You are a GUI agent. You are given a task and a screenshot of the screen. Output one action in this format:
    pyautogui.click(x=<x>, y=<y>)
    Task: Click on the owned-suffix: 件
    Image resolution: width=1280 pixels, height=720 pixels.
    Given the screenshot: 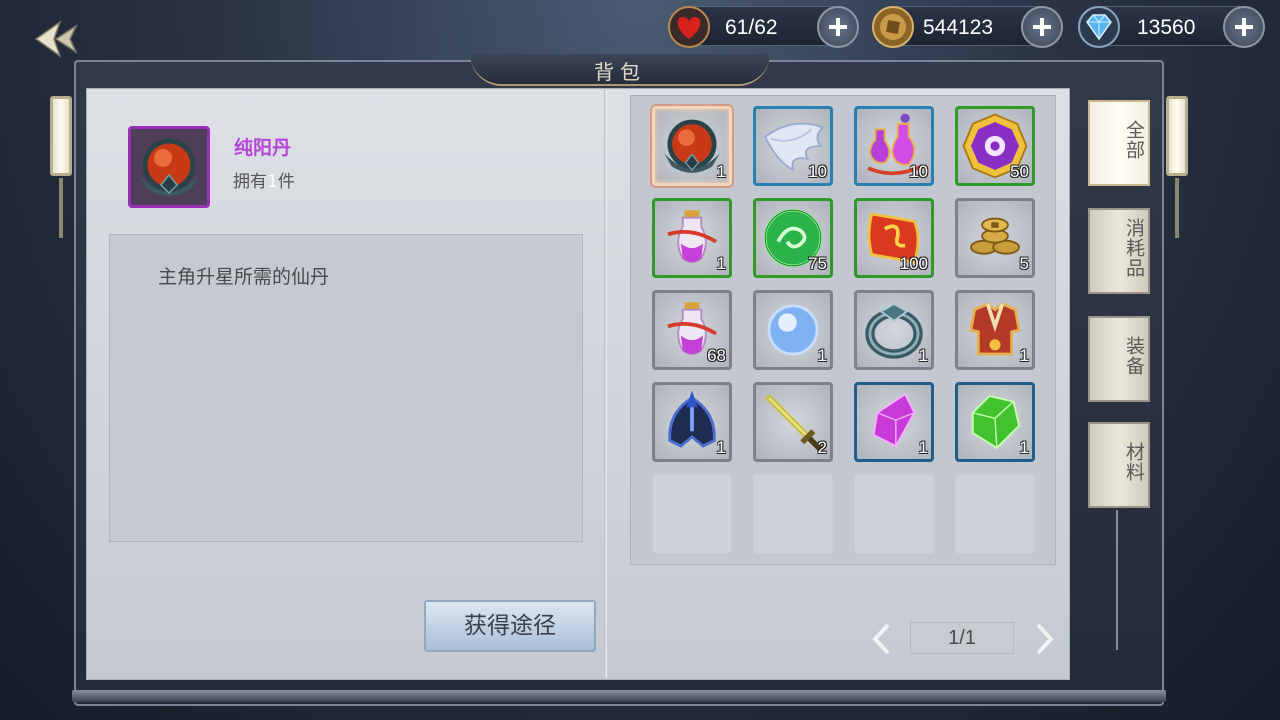 What is the action you would take?
    pyautogui.click(x=286, y=182)
    